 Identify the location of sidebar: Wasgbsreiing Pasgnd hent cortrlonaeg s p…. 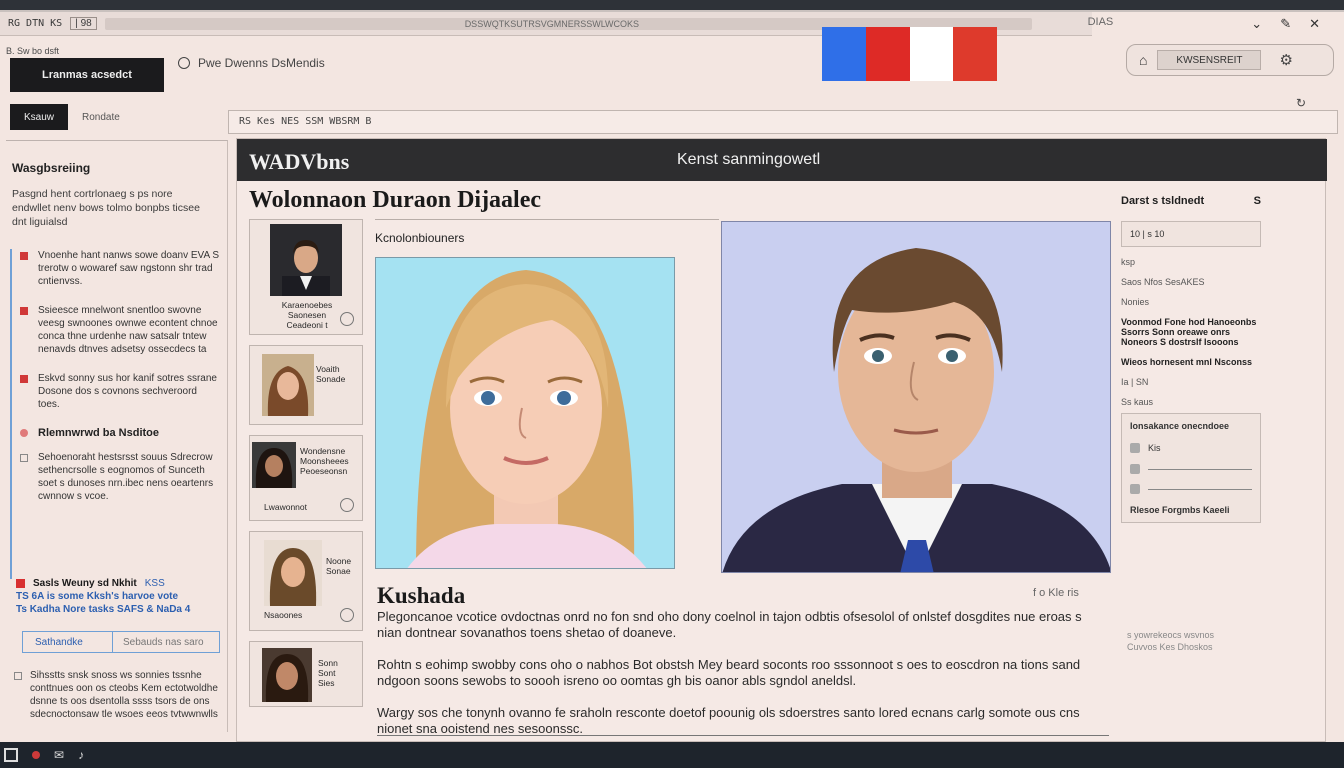
(117, 436).